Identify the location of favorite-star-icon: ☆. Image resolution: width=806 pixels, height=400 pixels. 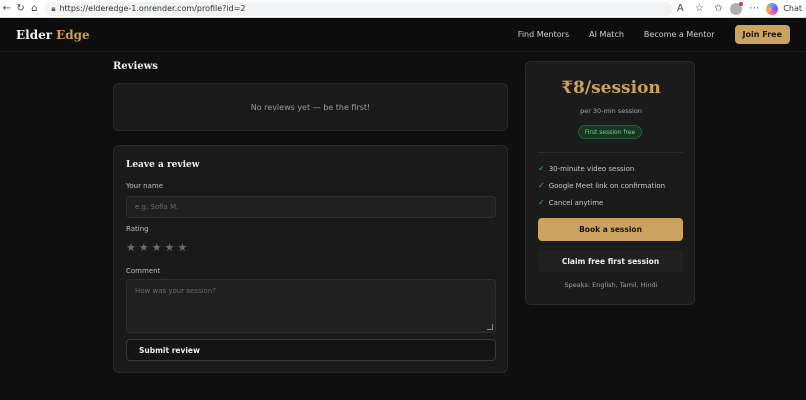
(699, 9).